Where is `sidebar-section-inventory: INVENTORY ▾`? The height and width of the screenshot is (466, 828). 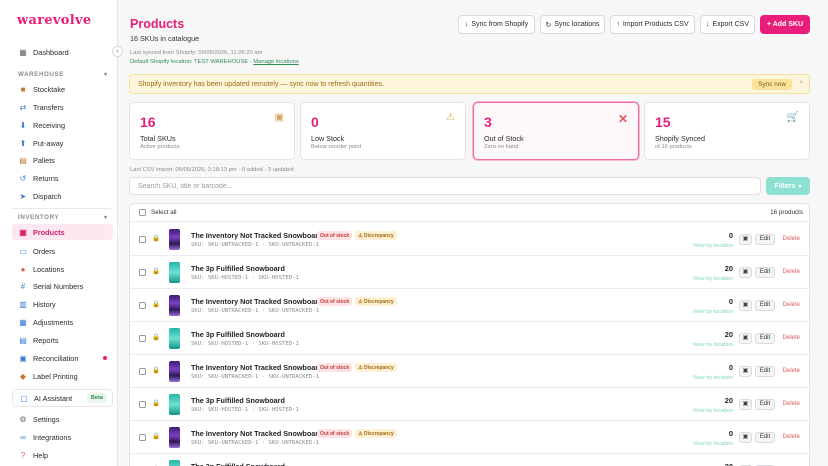
sidebar-section-inventory: INVENTORY ▾ is located at coordinates (62, 217).